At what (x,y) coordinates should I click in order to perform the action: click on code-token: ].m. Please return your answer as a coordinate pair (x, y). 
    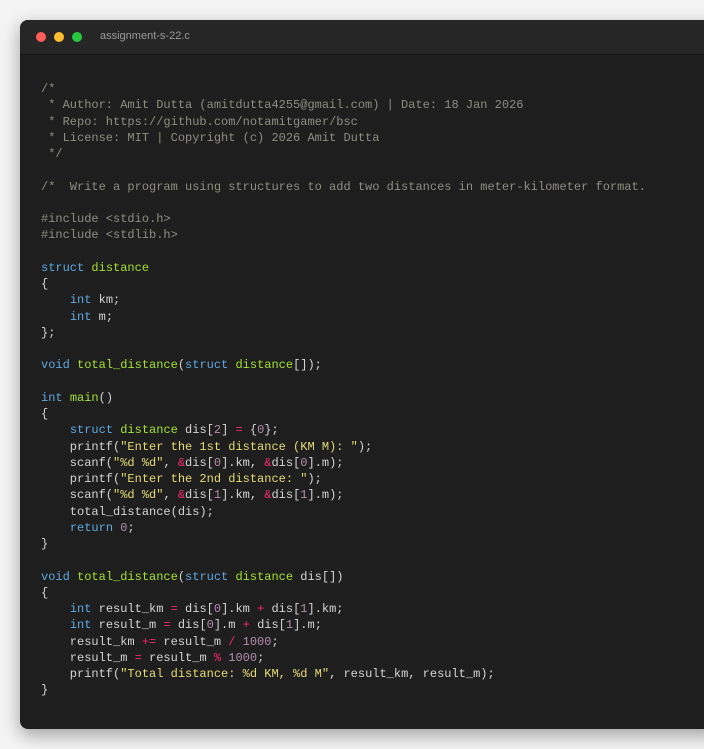
    Looking at the image, I should click on (228, 625).